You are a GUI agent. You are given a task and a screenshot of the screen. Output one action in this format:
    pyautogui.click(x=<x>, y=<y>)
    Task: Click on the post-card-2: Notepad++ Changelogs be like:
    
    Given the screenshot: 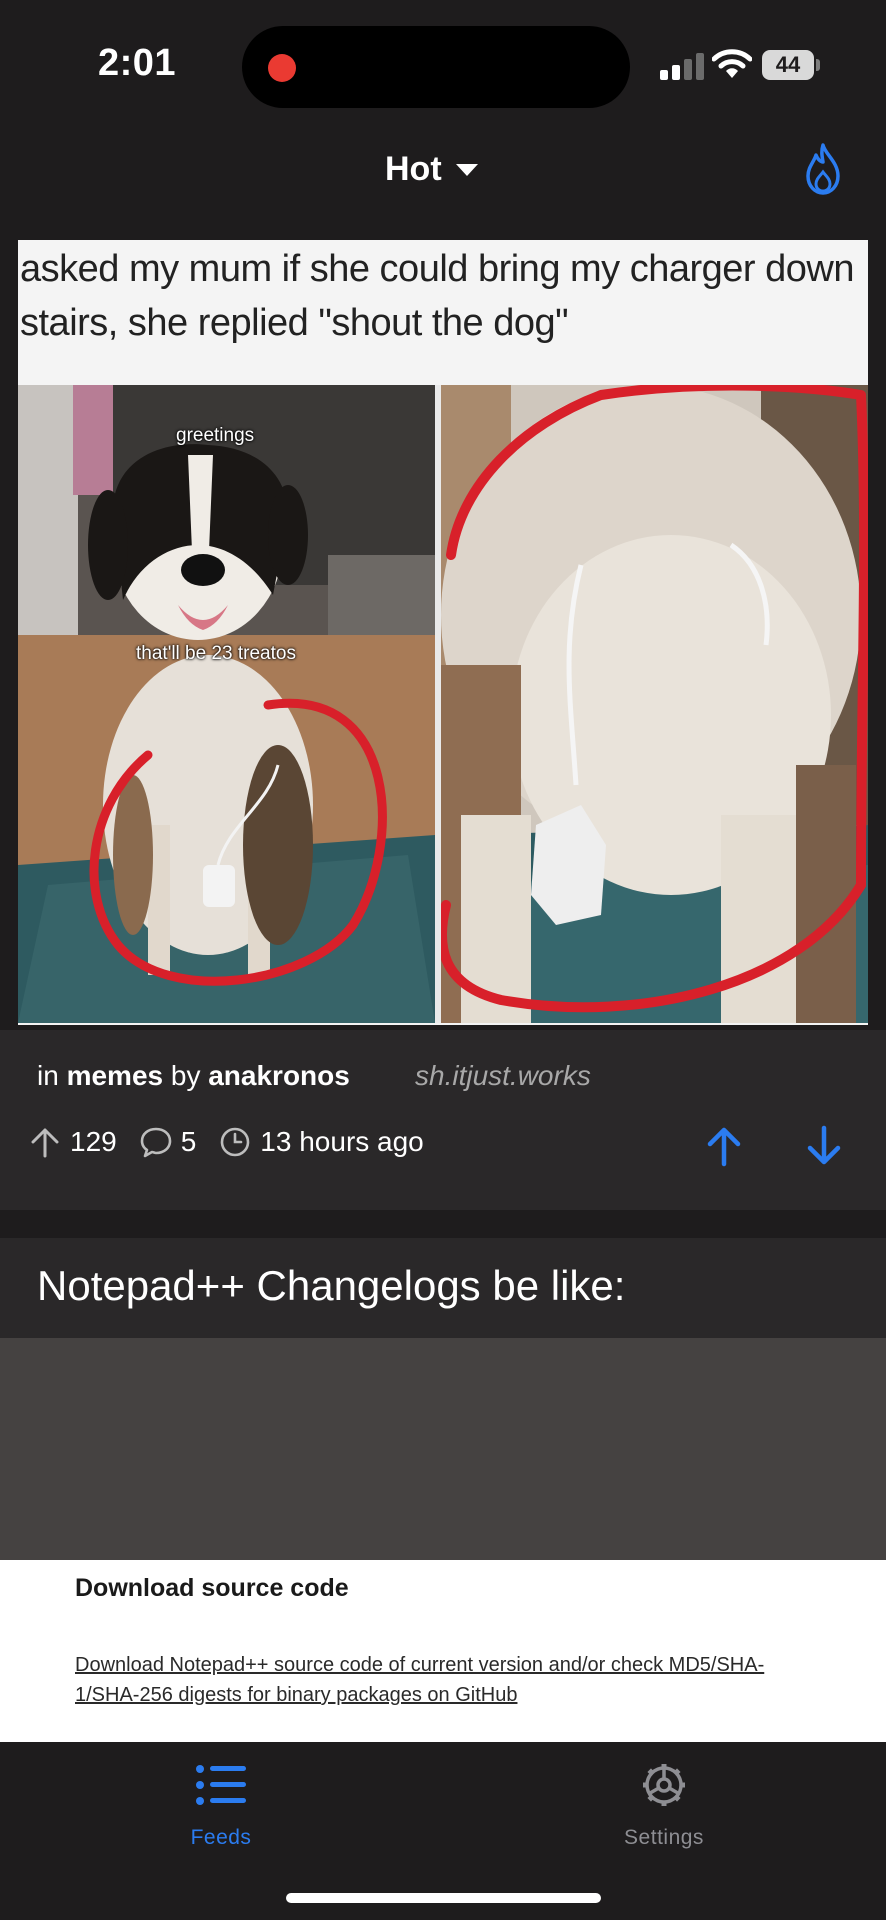 What is the action you would take?
    pyautogui.click(x=443, y=1288)
    